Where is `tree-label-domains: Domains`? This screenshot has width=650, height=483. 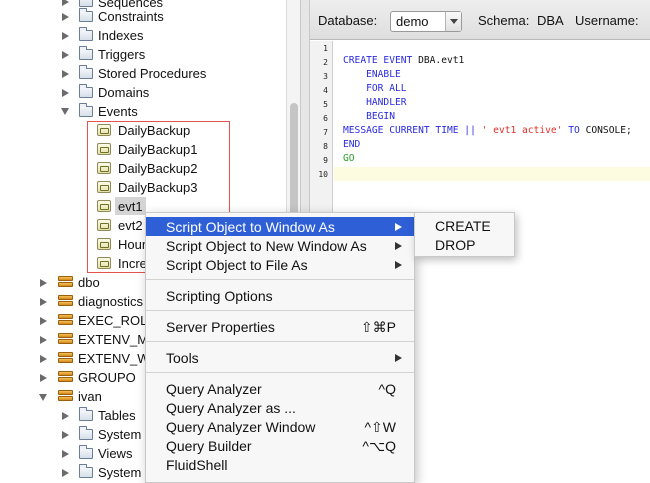 tree-label-domains: Domains is located at coordinates (124, 92).